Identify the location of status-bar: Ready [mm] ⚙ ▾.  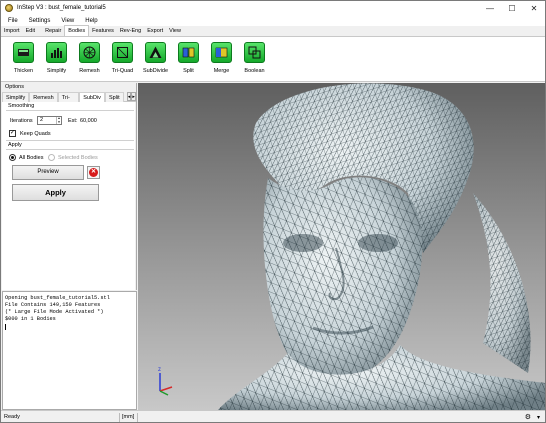
(273, 416).